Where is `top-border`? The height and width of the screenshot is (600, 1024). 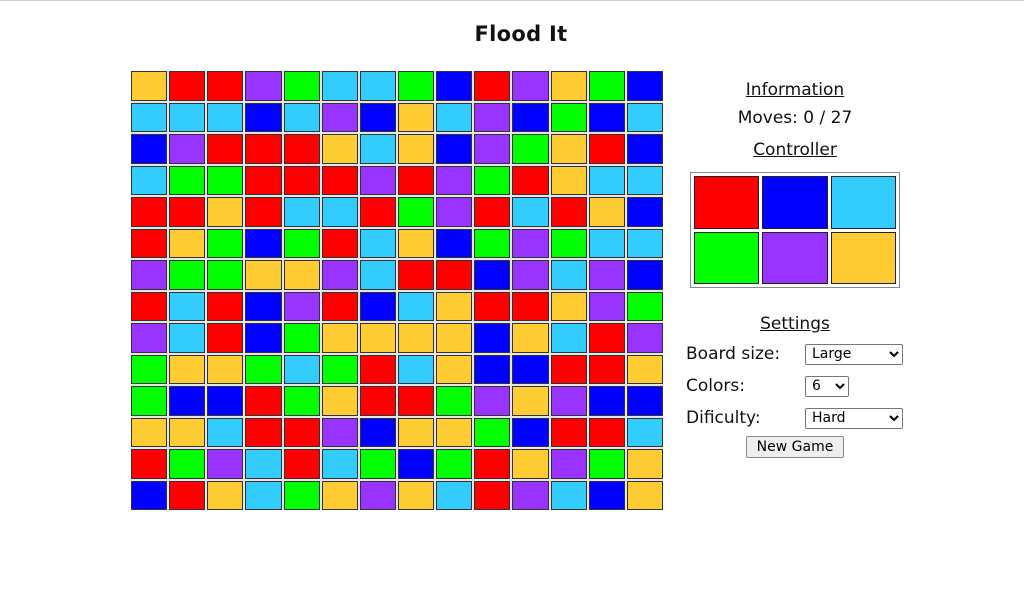
top-border is located at coordinates (512, 0).